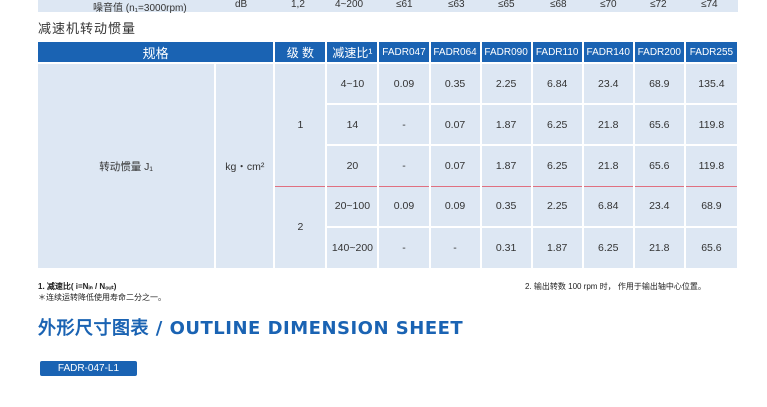 The height and width of the screenshot is (407, 767). I want to click on outline-title: 外形尺寸图表 / OUTLINE DIMENSION SHEET, so click(251, 328).